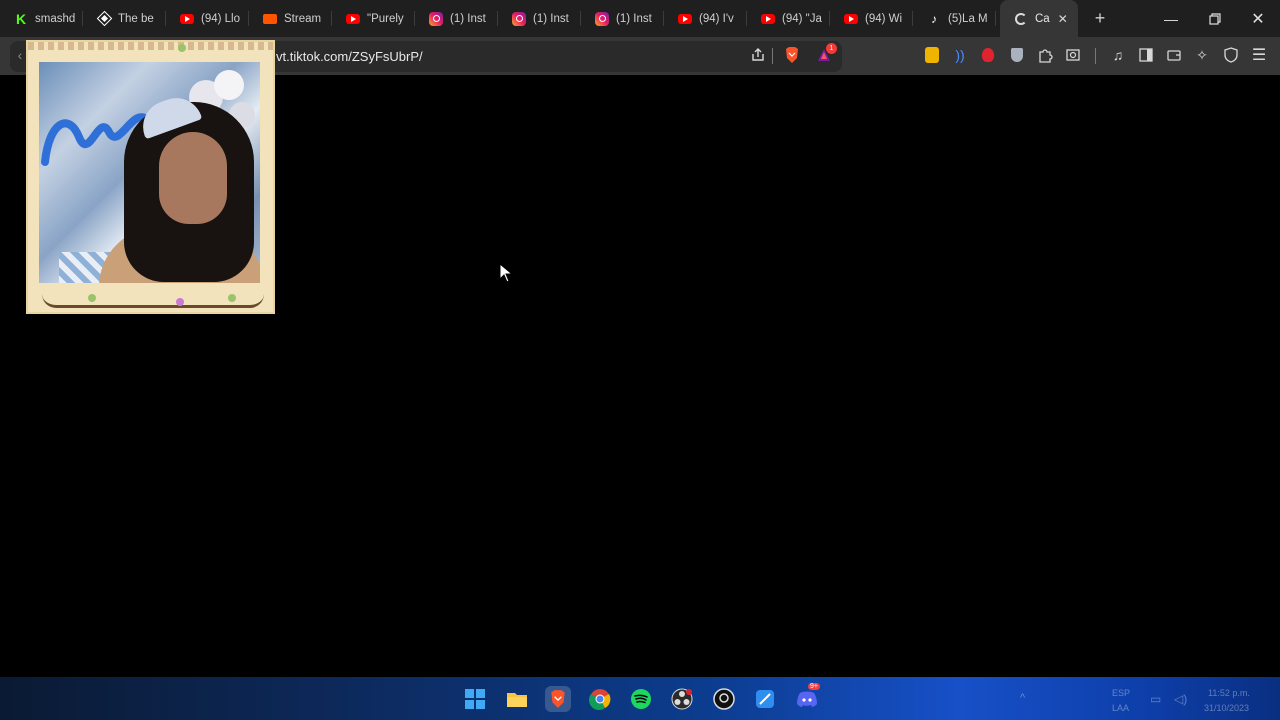 This screenshot has width=1280, height=720. I want to click on brave-lion-icon, so click(792, 55).